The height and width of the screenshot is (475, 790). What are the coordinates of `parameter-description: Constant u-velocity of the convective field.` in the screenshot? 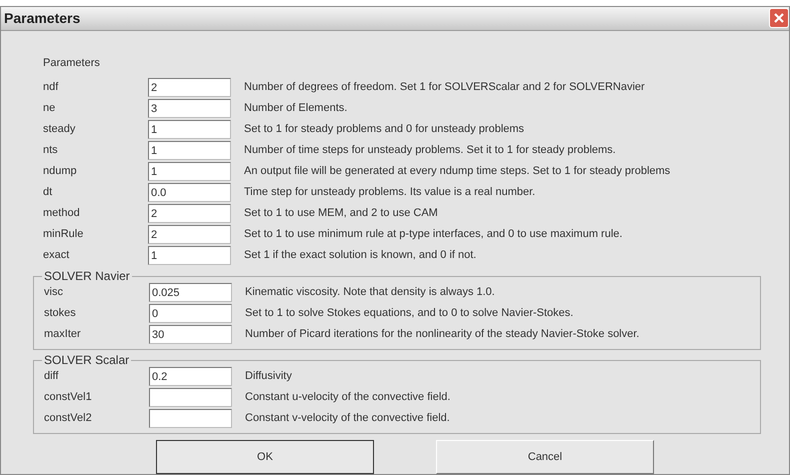 It's located at (347, 398).